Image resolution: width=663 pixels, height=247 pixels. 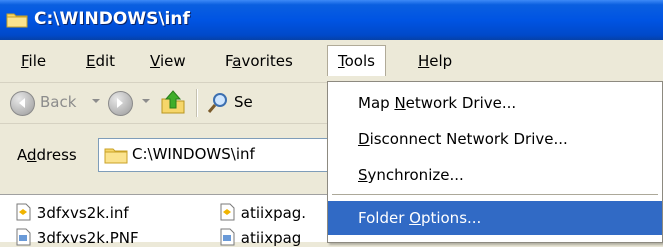 I want to click on address-label: Address, so click(x=47, y=155).